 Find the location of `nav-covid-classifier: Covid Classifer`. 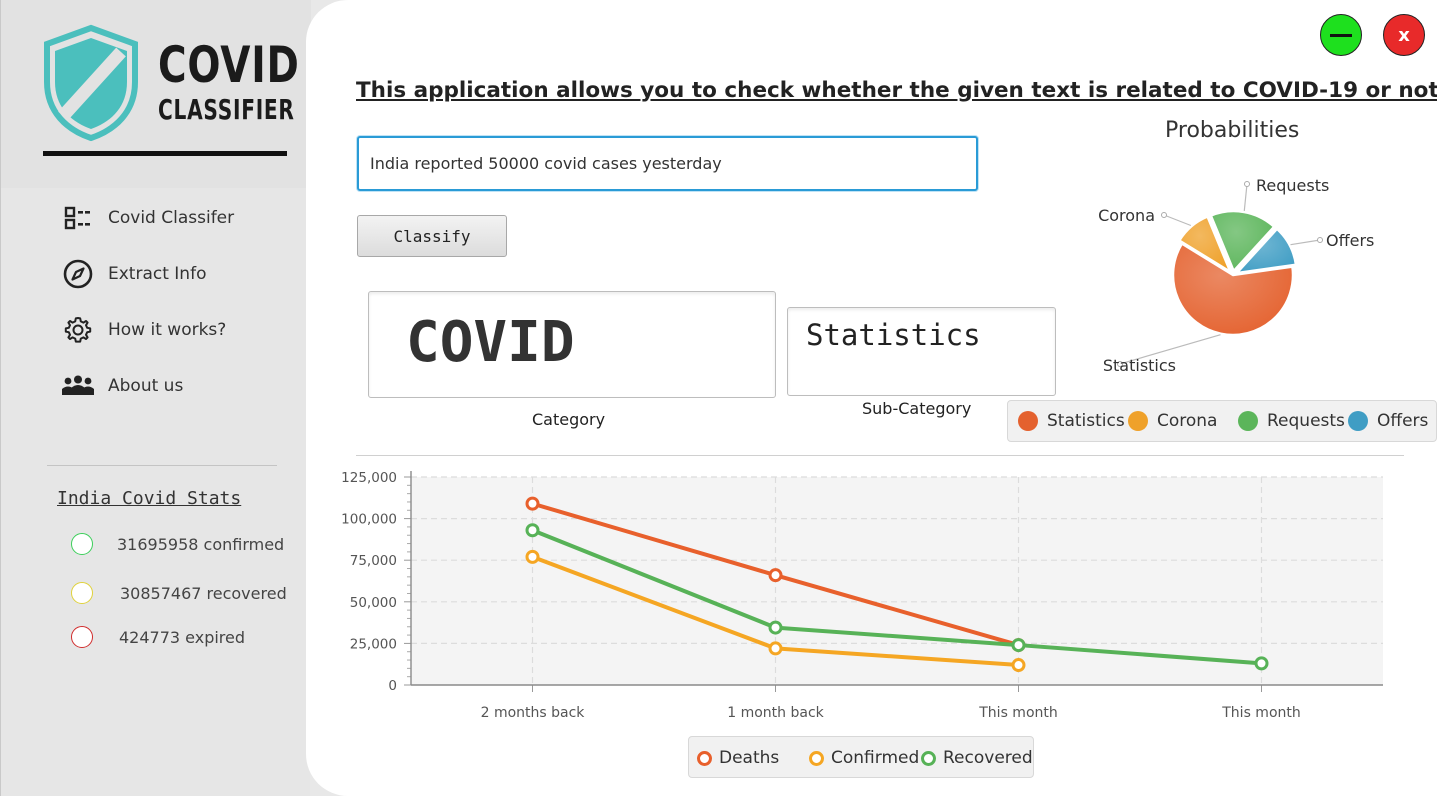

nav-covid-classifier: Covid Classifer is located at coordinates (177, 218).